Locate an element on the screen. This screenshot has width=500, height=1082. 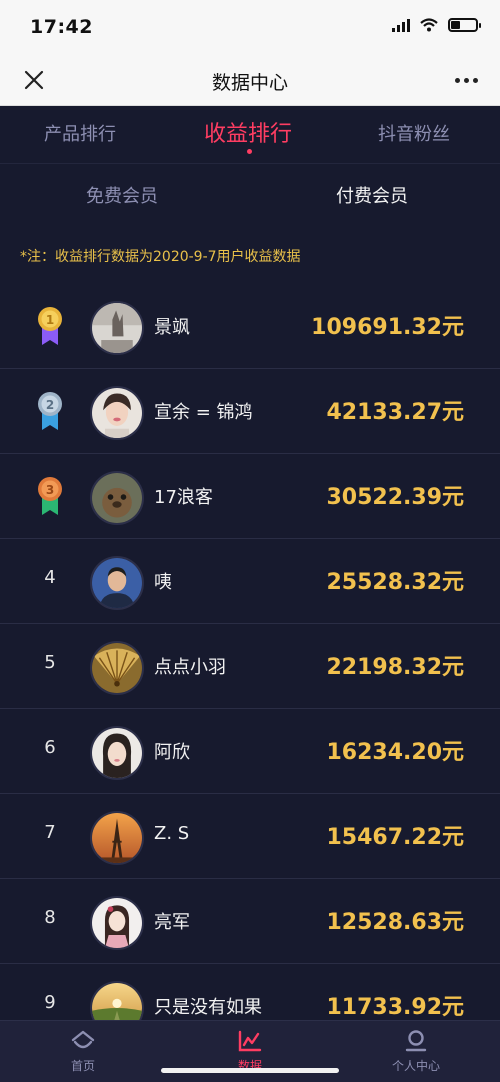
income-amount: 30522.39元 is located at coordinates (395, 497).